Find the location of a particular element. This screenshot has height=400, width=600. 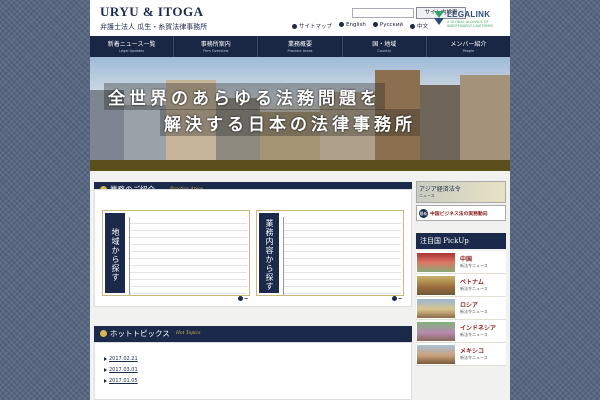

vietnam-thumbnail is located at coordinates (436, 285).